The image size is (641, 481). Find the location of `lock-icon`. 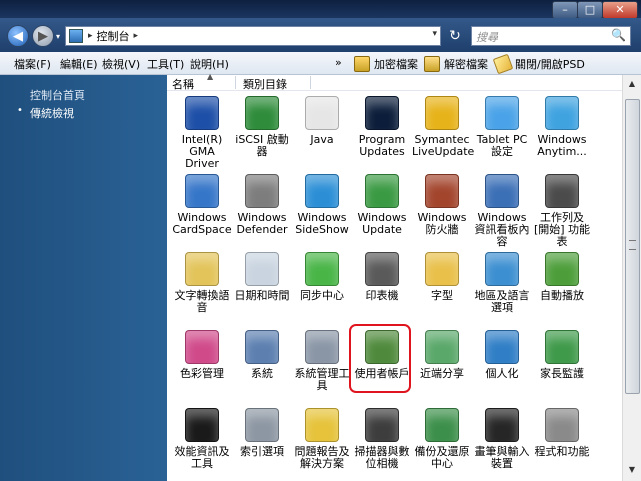

lock-icon is located at coordinates (362, 64).